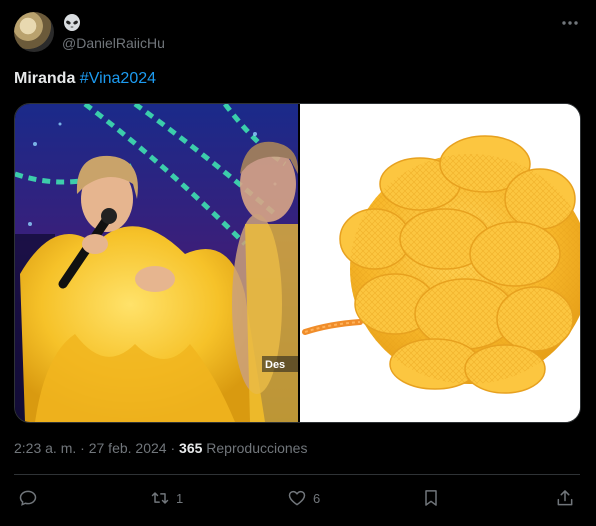 Image resolution: width=596 pixels, height=526 pixels. What do you see at coordinates (297, 498) in the screenshot?
I see `heart-icon` at bounding box center [297, 498].